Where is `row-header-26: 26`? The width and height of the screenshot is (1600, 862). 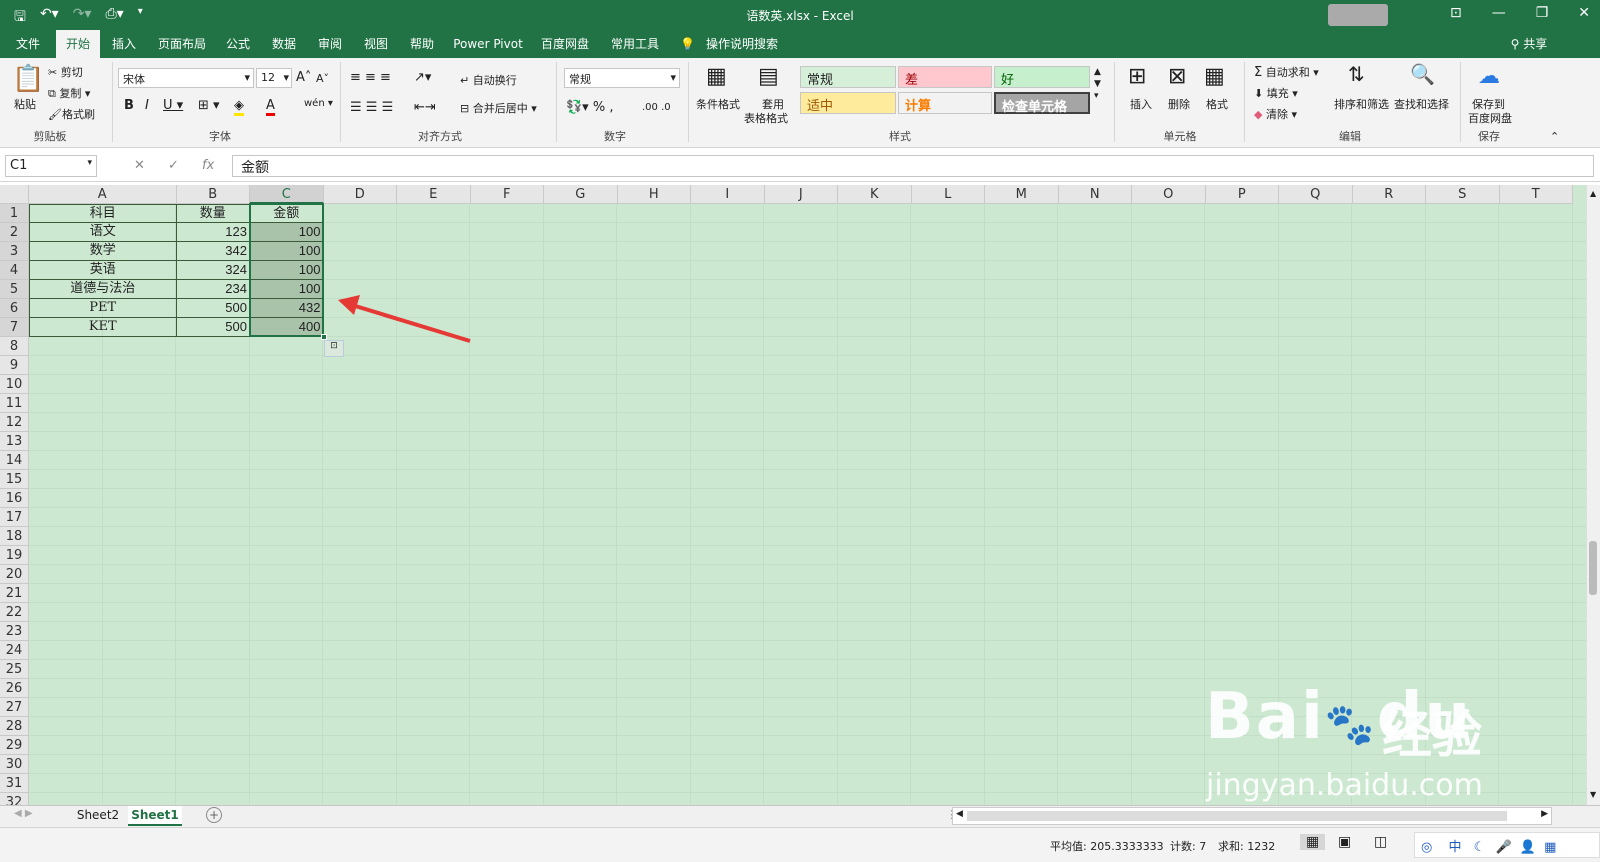
row-header-26: 26 is located at coordinates (14, 688).